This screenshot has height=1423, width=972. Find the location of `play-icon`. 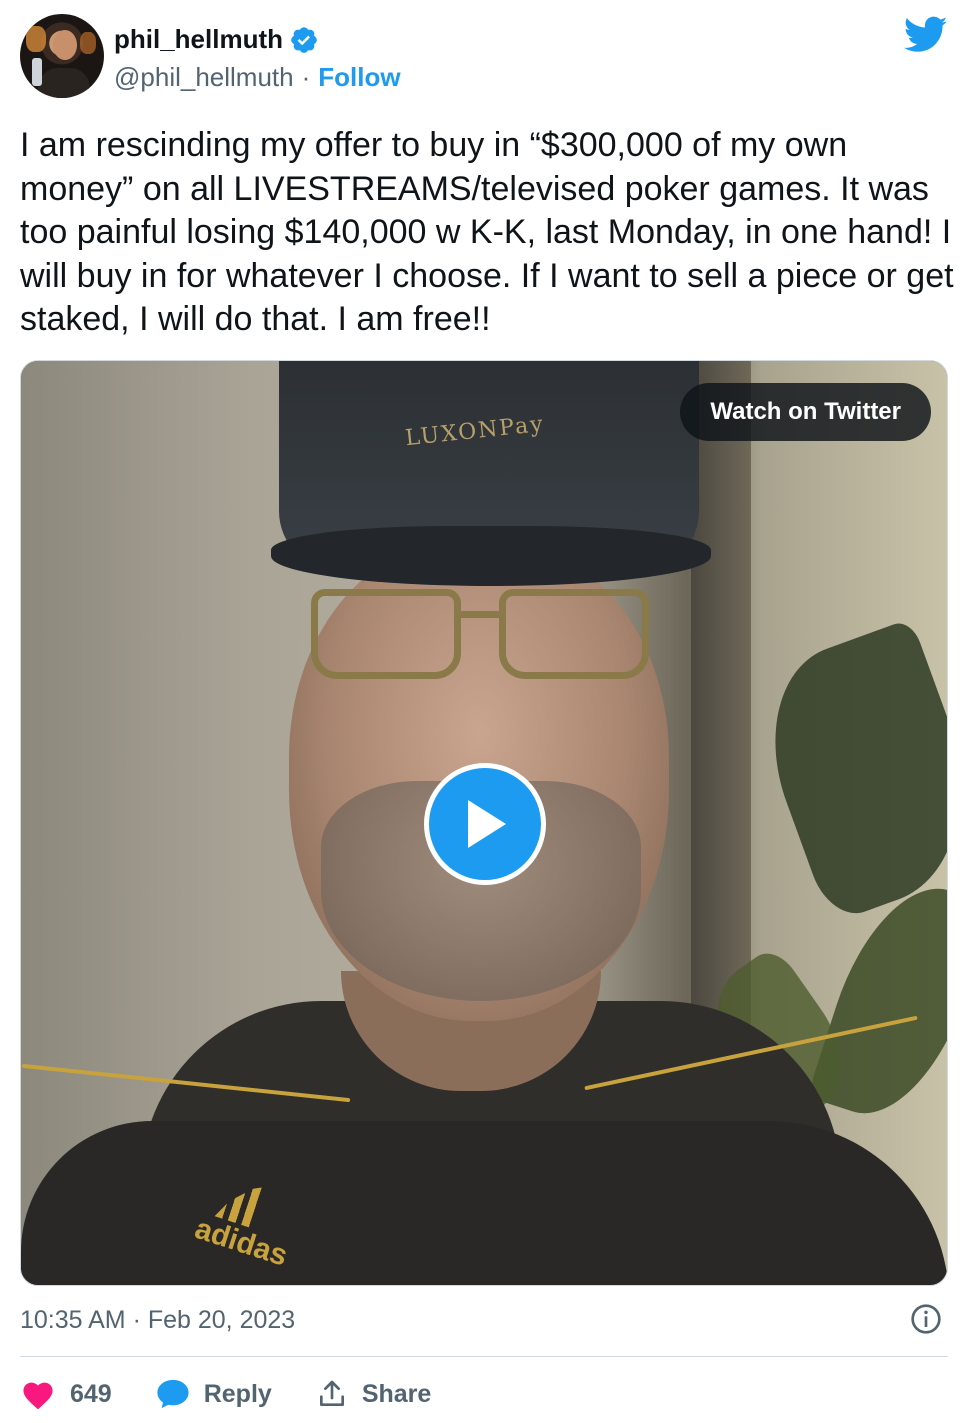

play-icon is located at coordinates (487, 824).